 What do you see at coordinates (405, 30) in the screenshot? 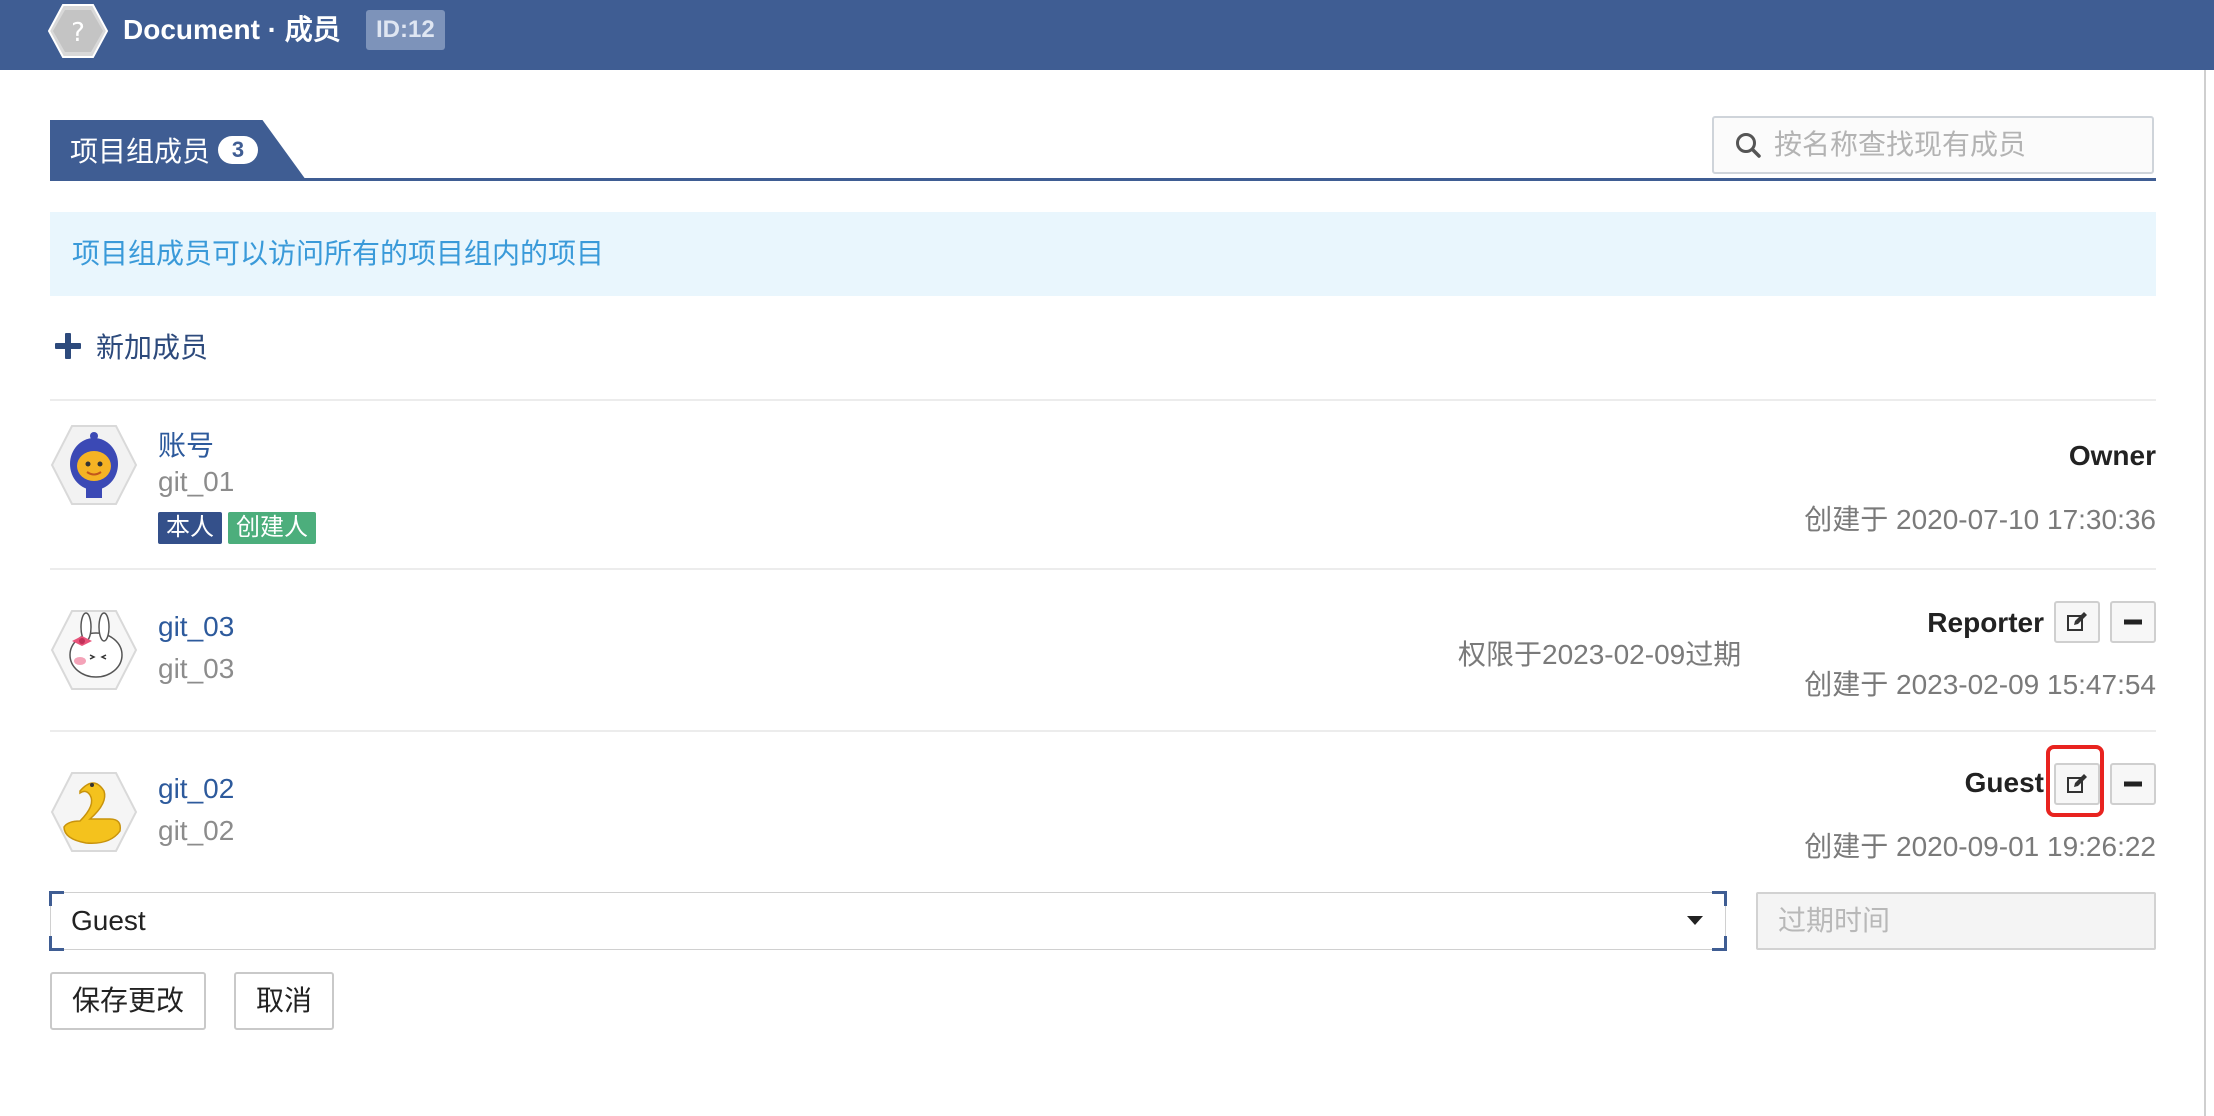
I see `project-id-badge: ID:12` at bounding box center [405, 30].